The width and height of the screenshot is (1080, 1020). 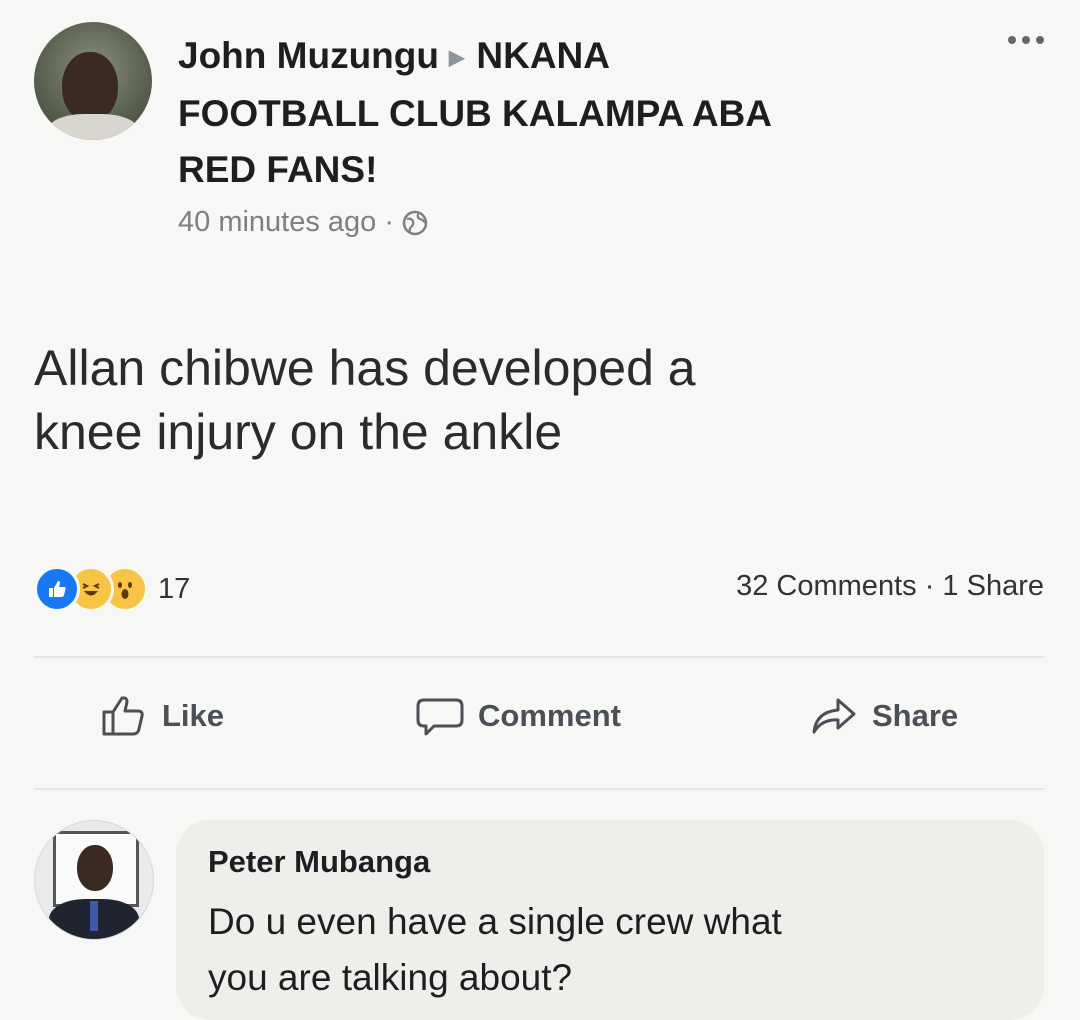 I want to click on avatar-head, so click(x=95, y=868).